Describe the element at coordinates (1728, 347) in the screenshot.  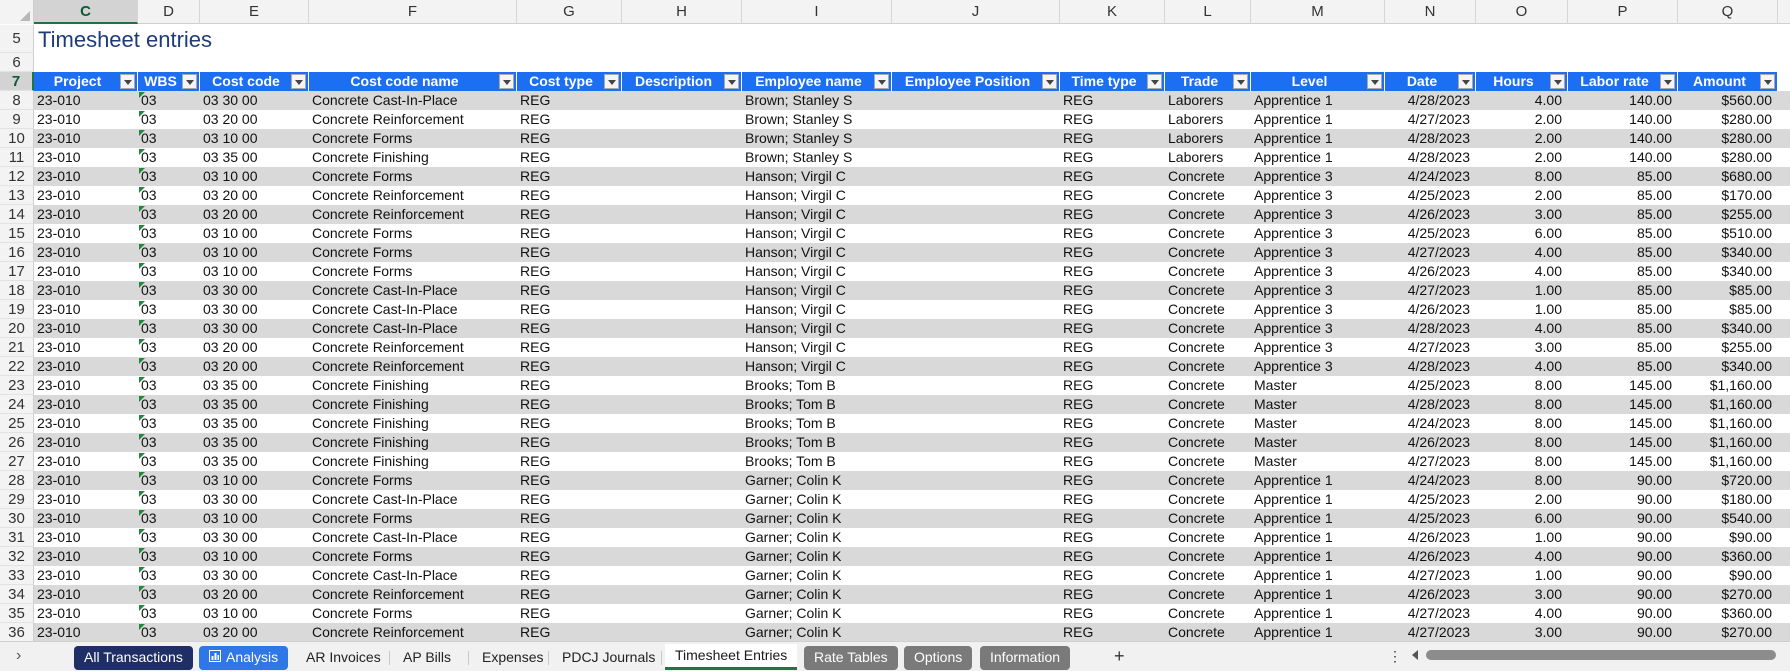
I see `table-cell: $255.00` at that location.